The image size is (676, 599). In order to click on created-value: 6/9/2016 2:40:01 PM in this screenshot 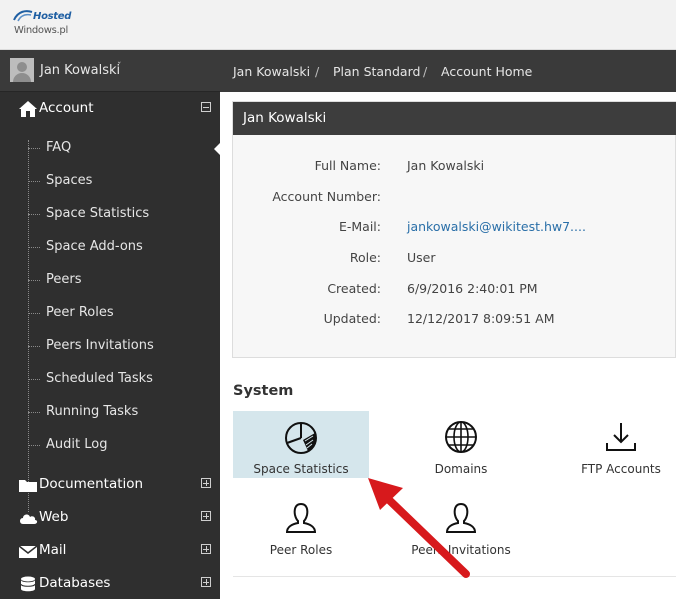, I will do `click(472, 288)`.